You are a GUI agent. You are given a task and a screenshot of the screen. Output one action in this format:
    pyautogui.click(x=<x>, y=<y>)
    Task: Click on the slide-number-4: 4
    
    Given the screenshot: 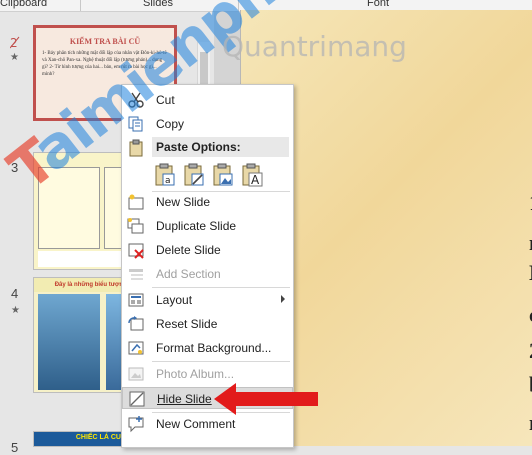 What is the action you would take?
    pyautogui.click(x=15, y=293)
    